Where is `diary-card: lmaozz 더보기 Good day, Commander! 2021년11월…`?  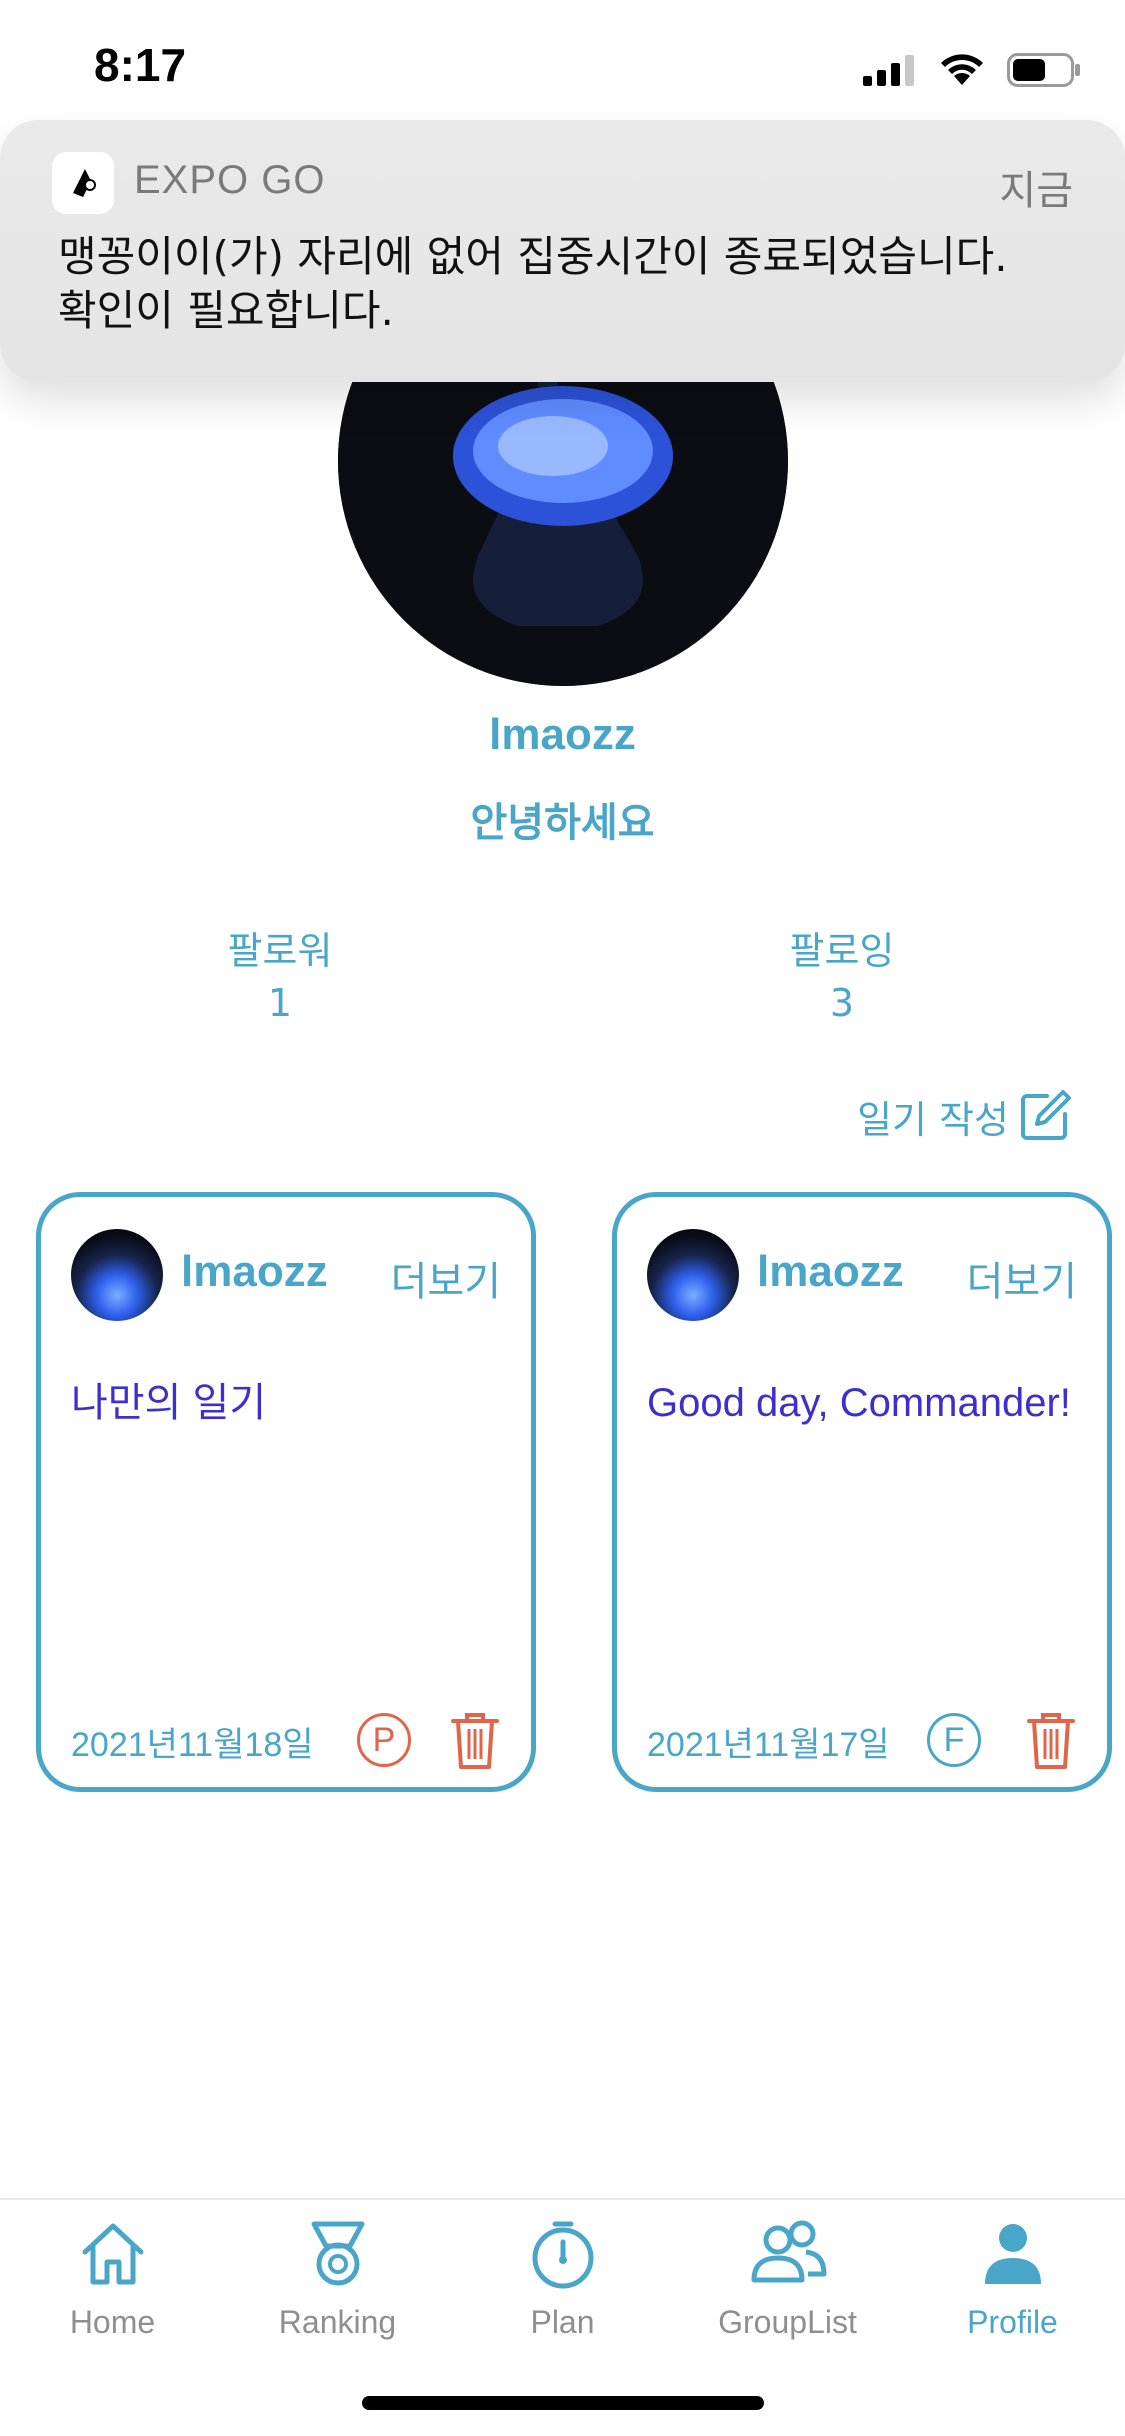
diary-card: lmaozz 더보기 Good day, Commander! 2021년11월… is located at coordinates (862, 1492).